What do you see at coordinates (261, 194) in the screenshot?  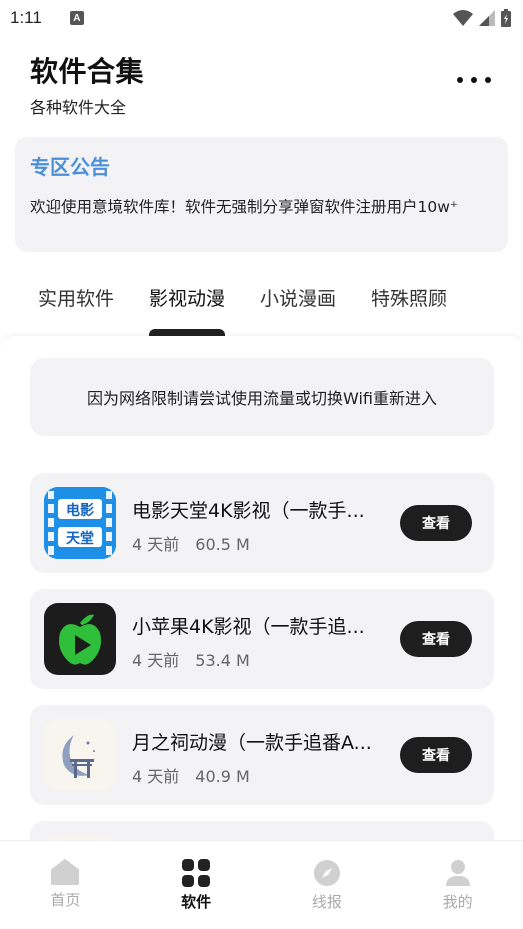 I see `announcement-card: 专区公告 欢迎使用意境软件库！软件无强制分享弹窗软件注册用户10w⁺` at bounding box center [261, 194].